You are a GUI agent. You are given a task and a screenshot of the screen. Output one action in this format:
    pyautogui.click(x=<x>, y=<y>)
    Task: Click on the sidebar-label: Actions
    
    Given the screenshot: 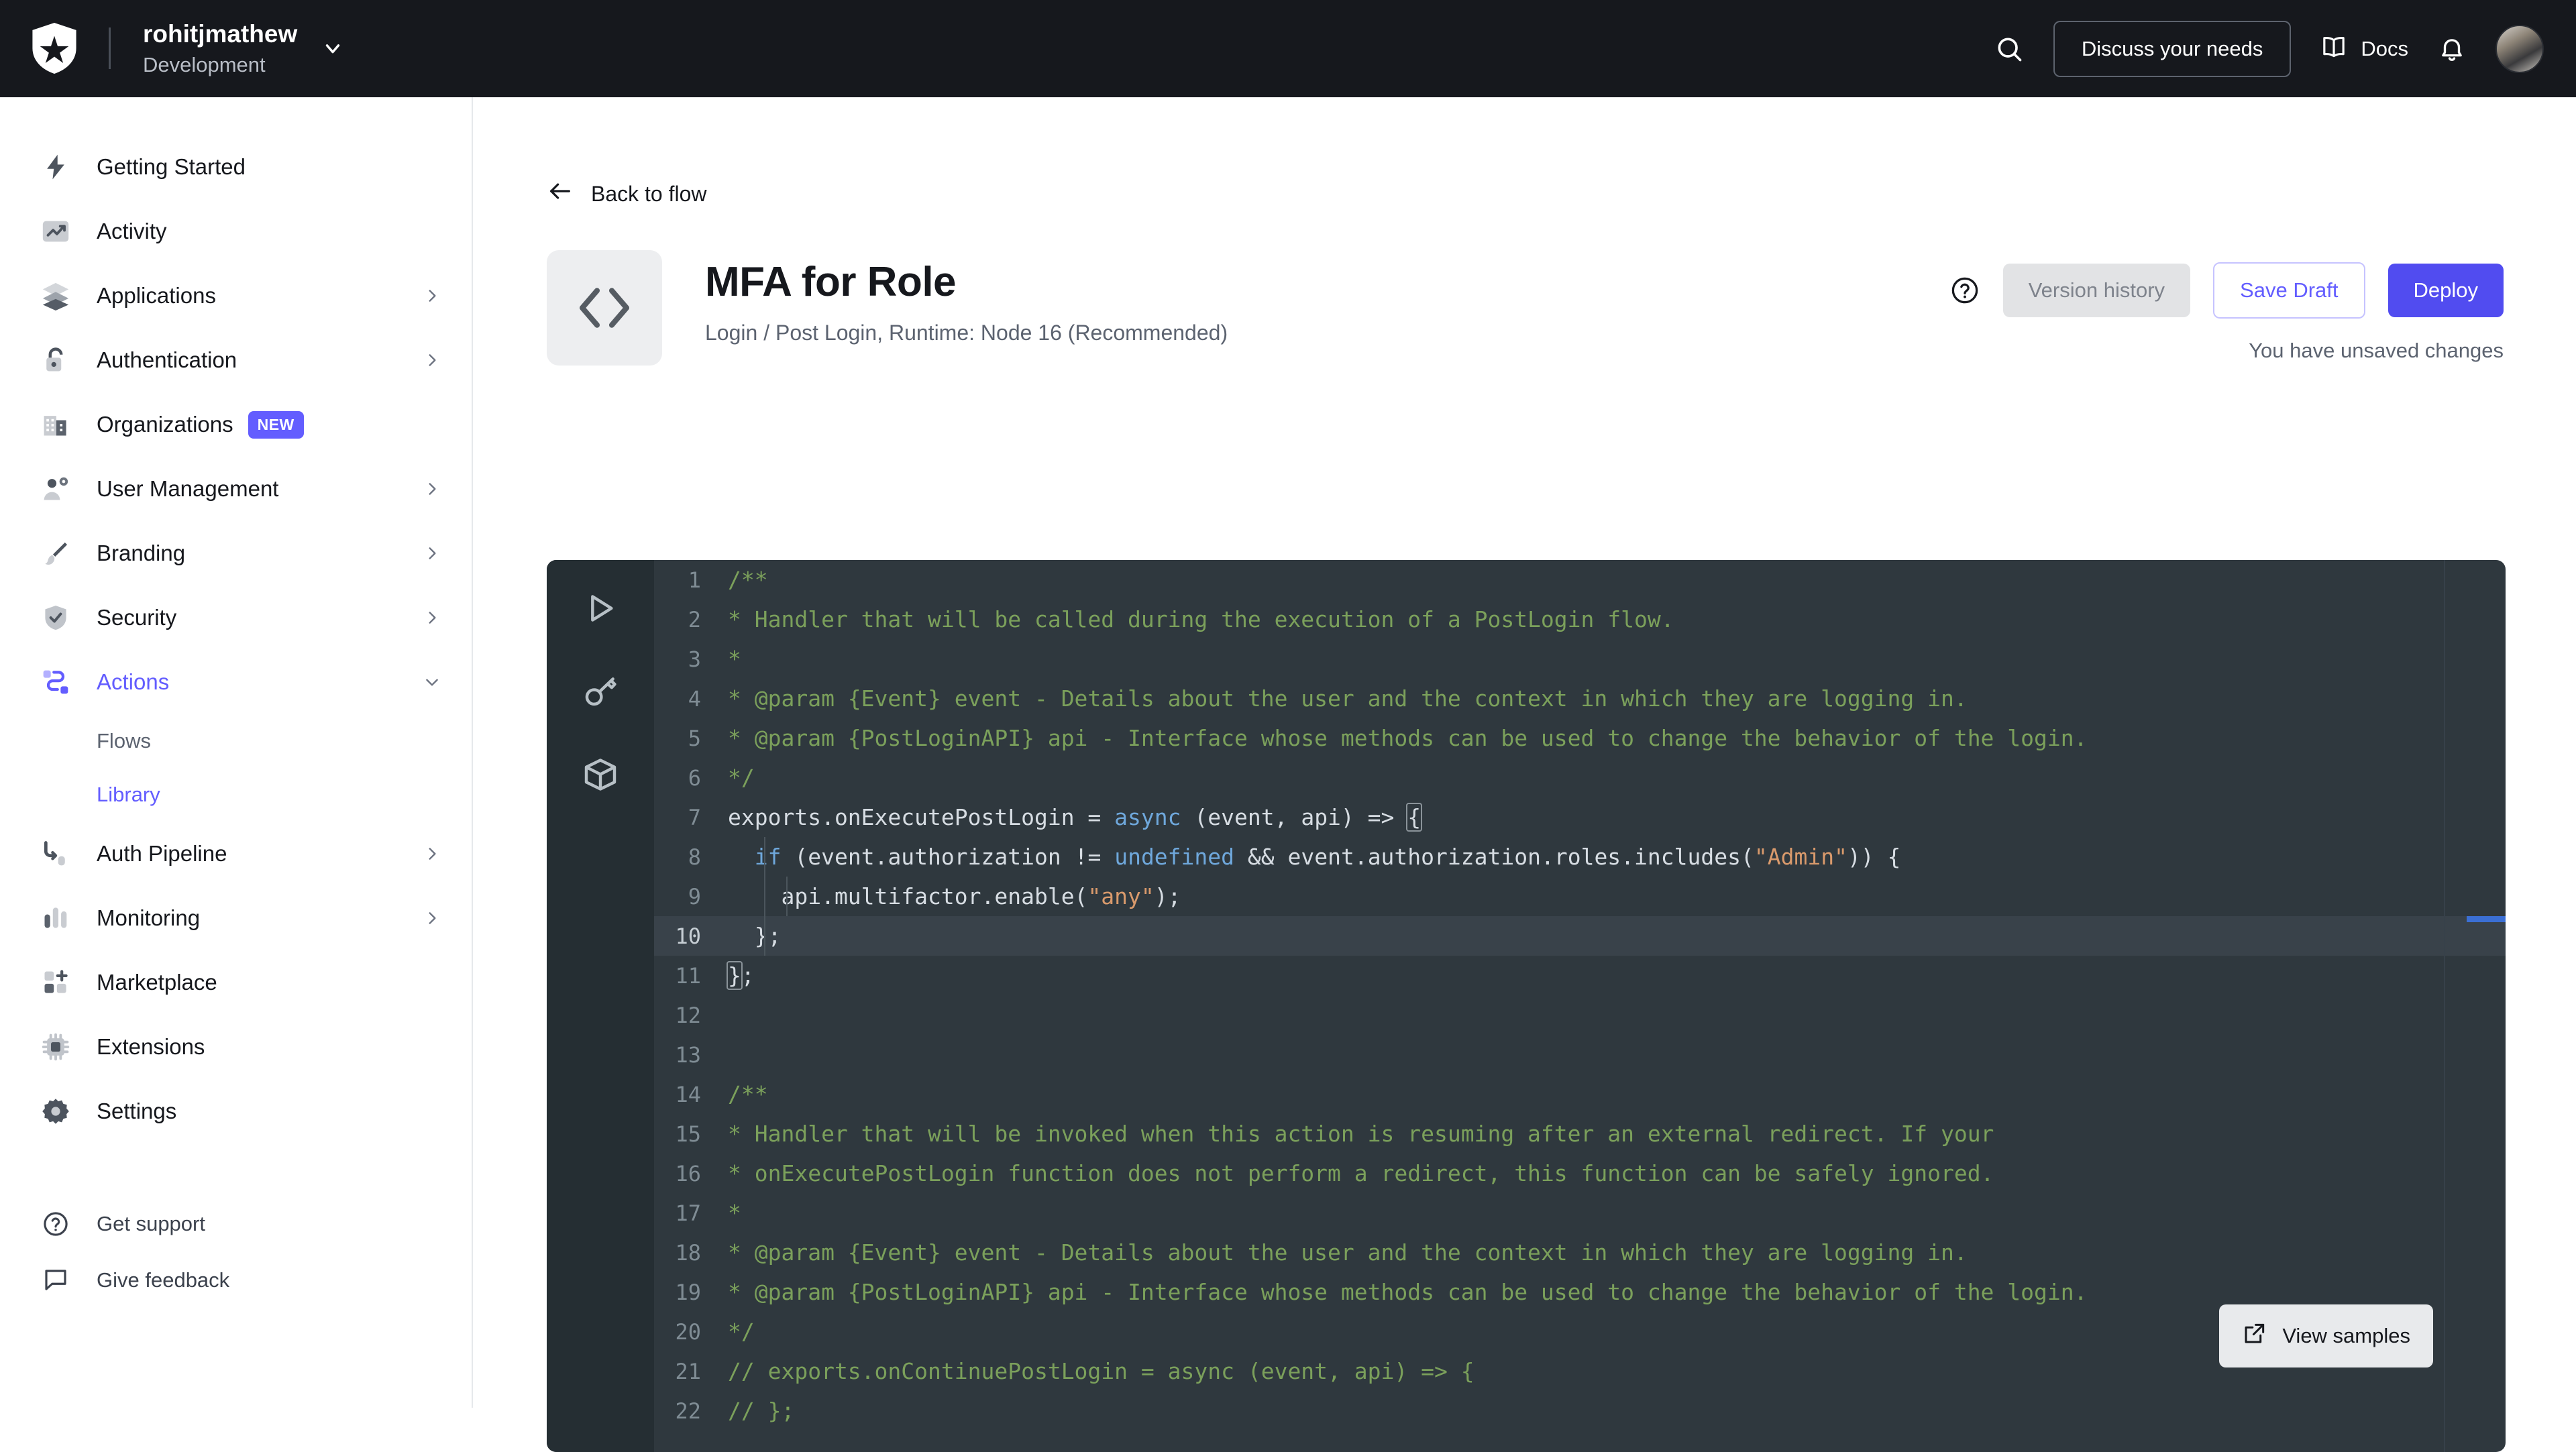 What is the action you would take?
    pyautogui.click(x=133, y=681)
    